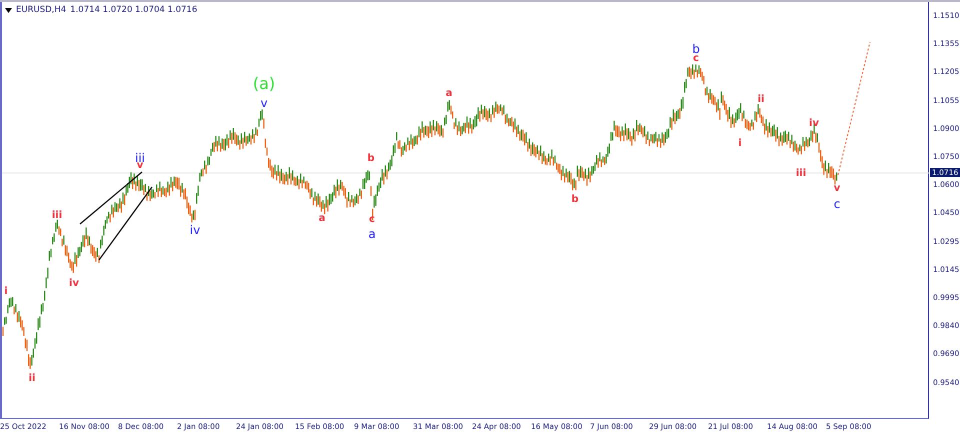  I want to click on wave-label: (a), so click(264, 84).